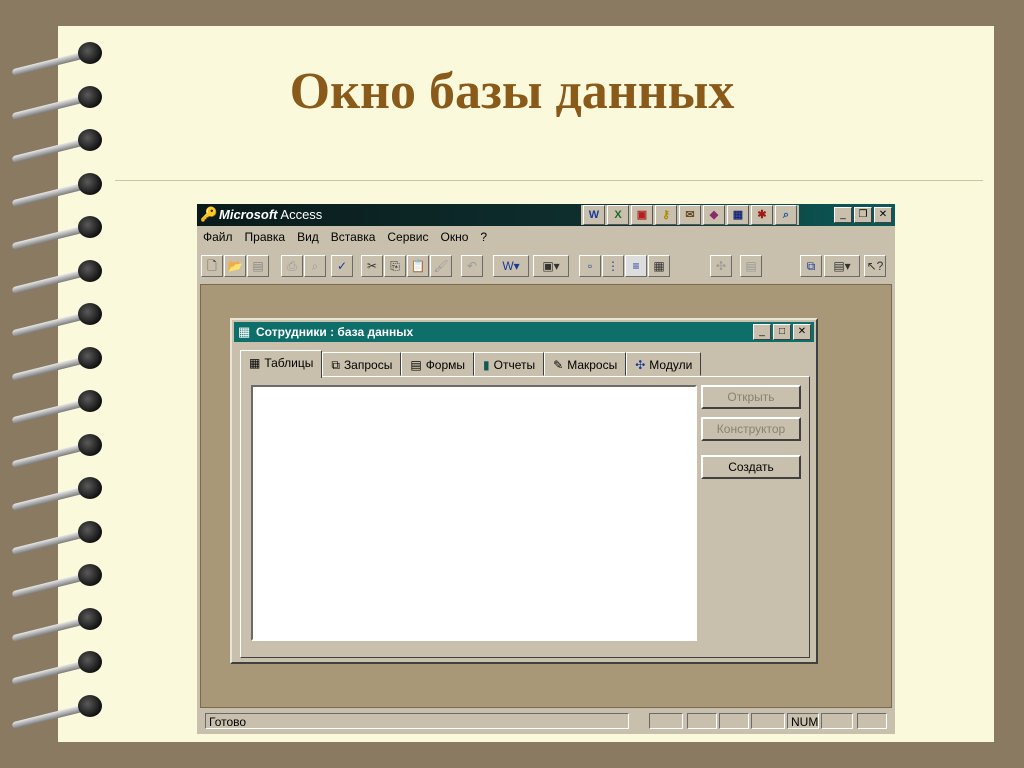 Image resolution: width=1024 pixels, height=768 pixels. Describe the element at coordinates (590, 266) in the screenshot. I see `large-icons-icon: ▫` at that location.